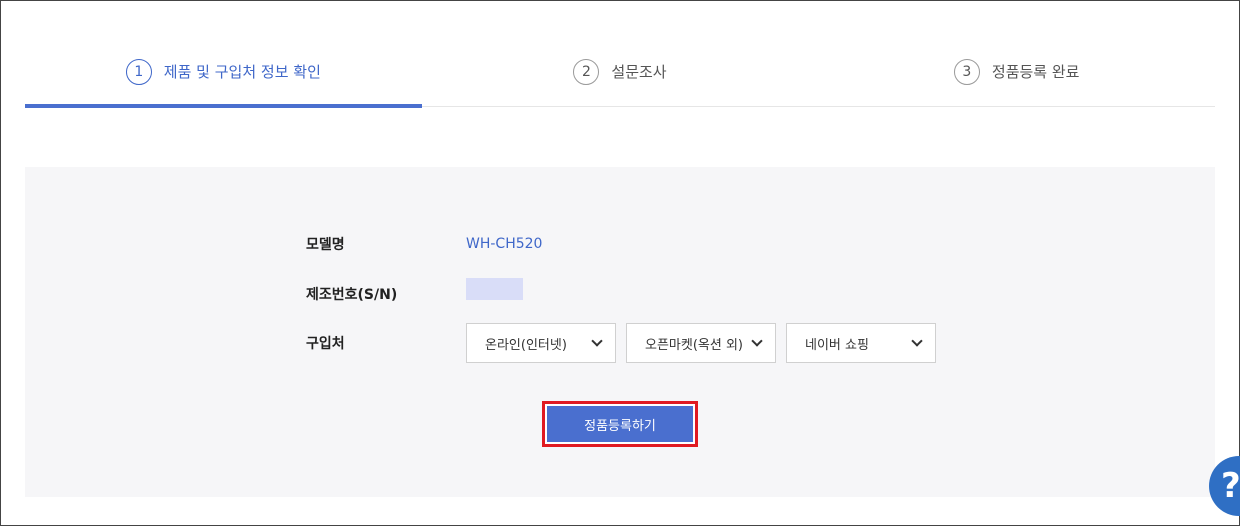  Describe the element at coordinates (837, 345) in the screenshot. I see `purchase-store-value: 네이버 쇼핑` at that location.